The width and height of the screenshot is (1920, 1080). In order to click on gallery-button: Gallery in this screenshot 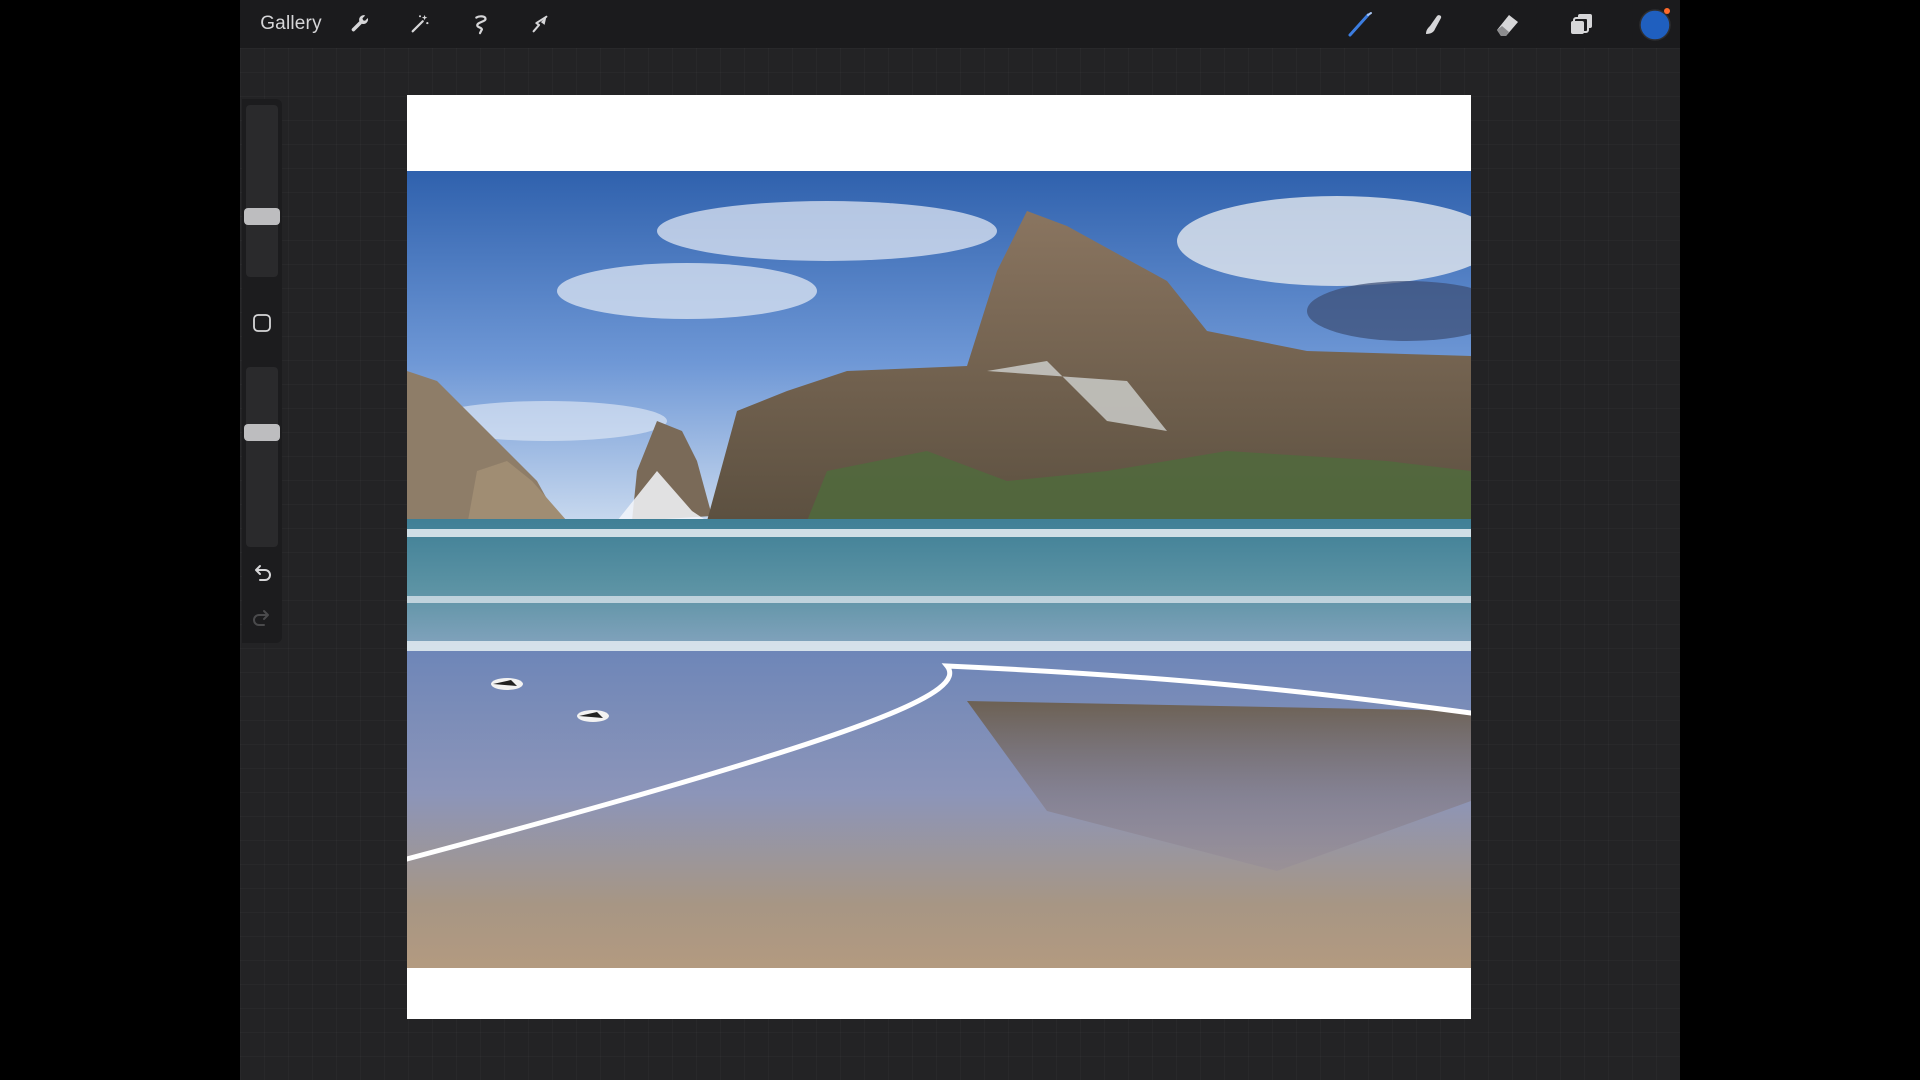, I will do `click(291, 24)`.